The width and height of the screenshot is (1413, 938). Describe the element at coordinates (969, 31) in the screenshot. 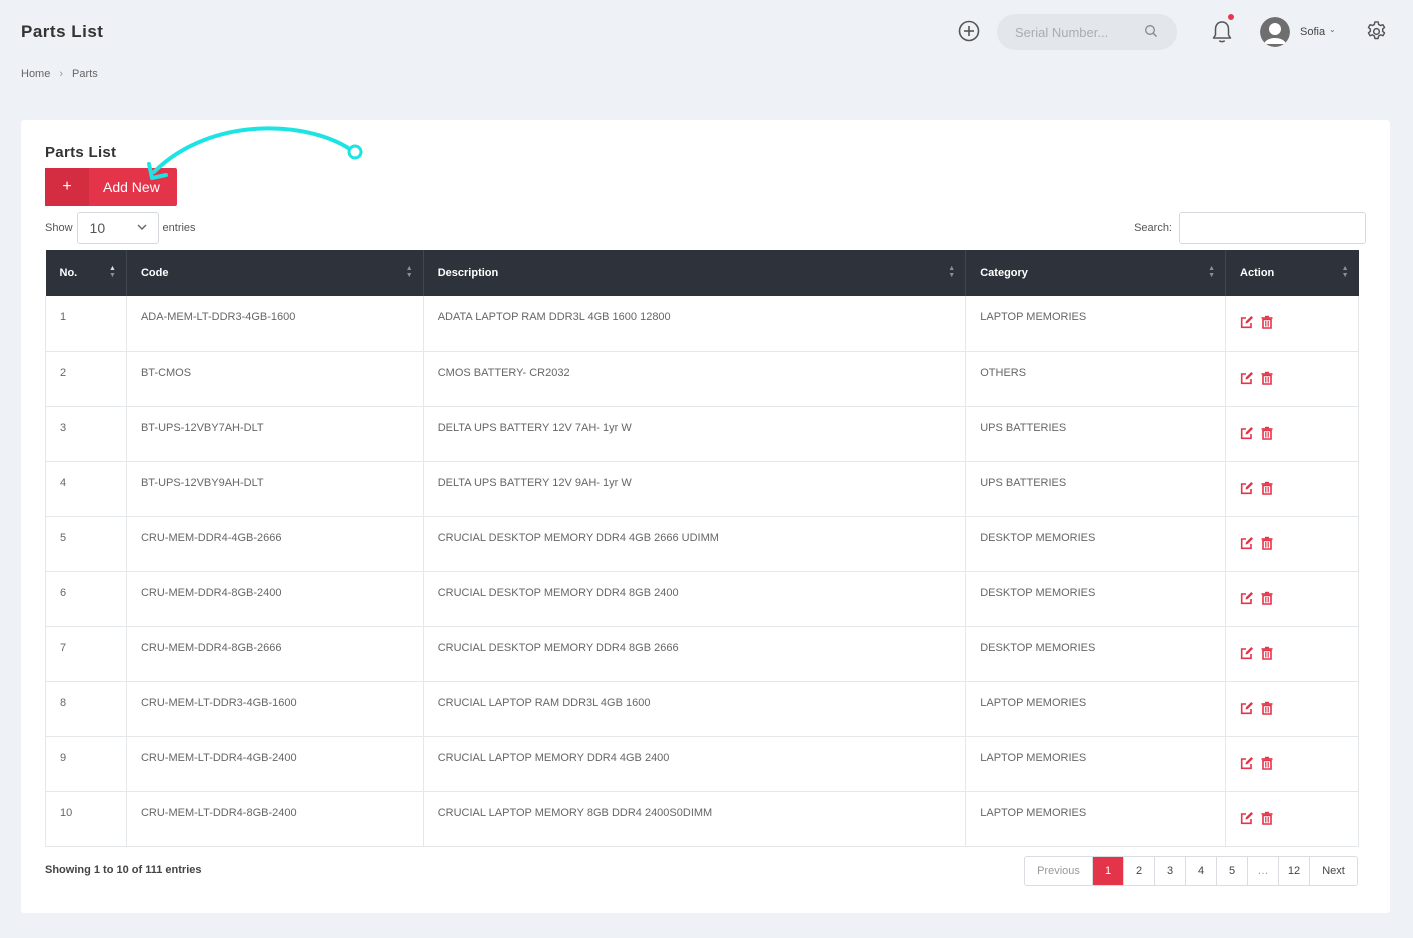

I see `add-circle-icon` at that location.